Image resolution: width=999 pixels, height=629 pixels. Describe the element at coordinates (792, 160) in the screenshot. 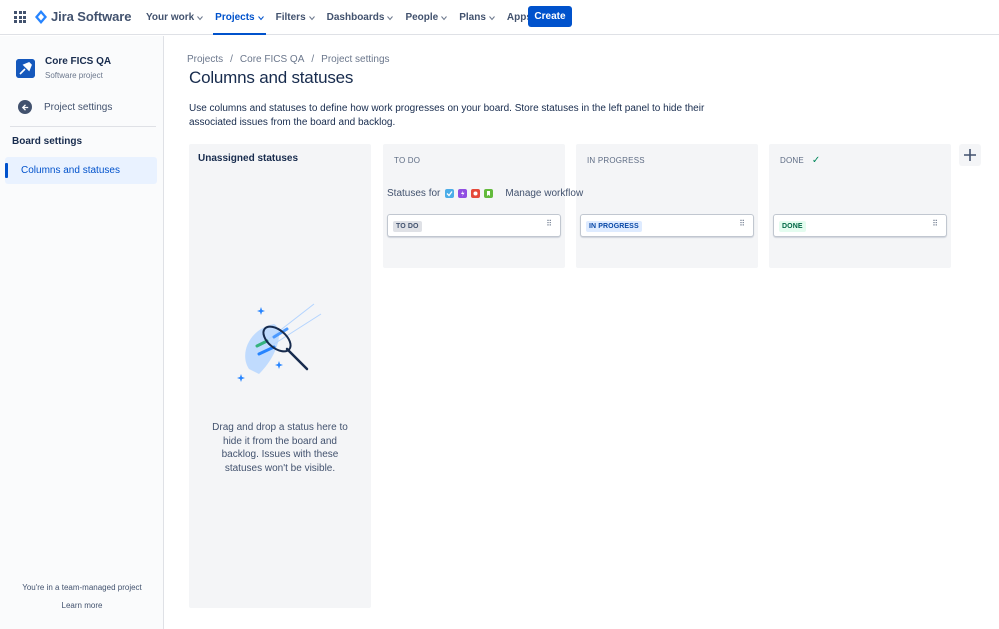

I see `column-name: DONE` at that location.